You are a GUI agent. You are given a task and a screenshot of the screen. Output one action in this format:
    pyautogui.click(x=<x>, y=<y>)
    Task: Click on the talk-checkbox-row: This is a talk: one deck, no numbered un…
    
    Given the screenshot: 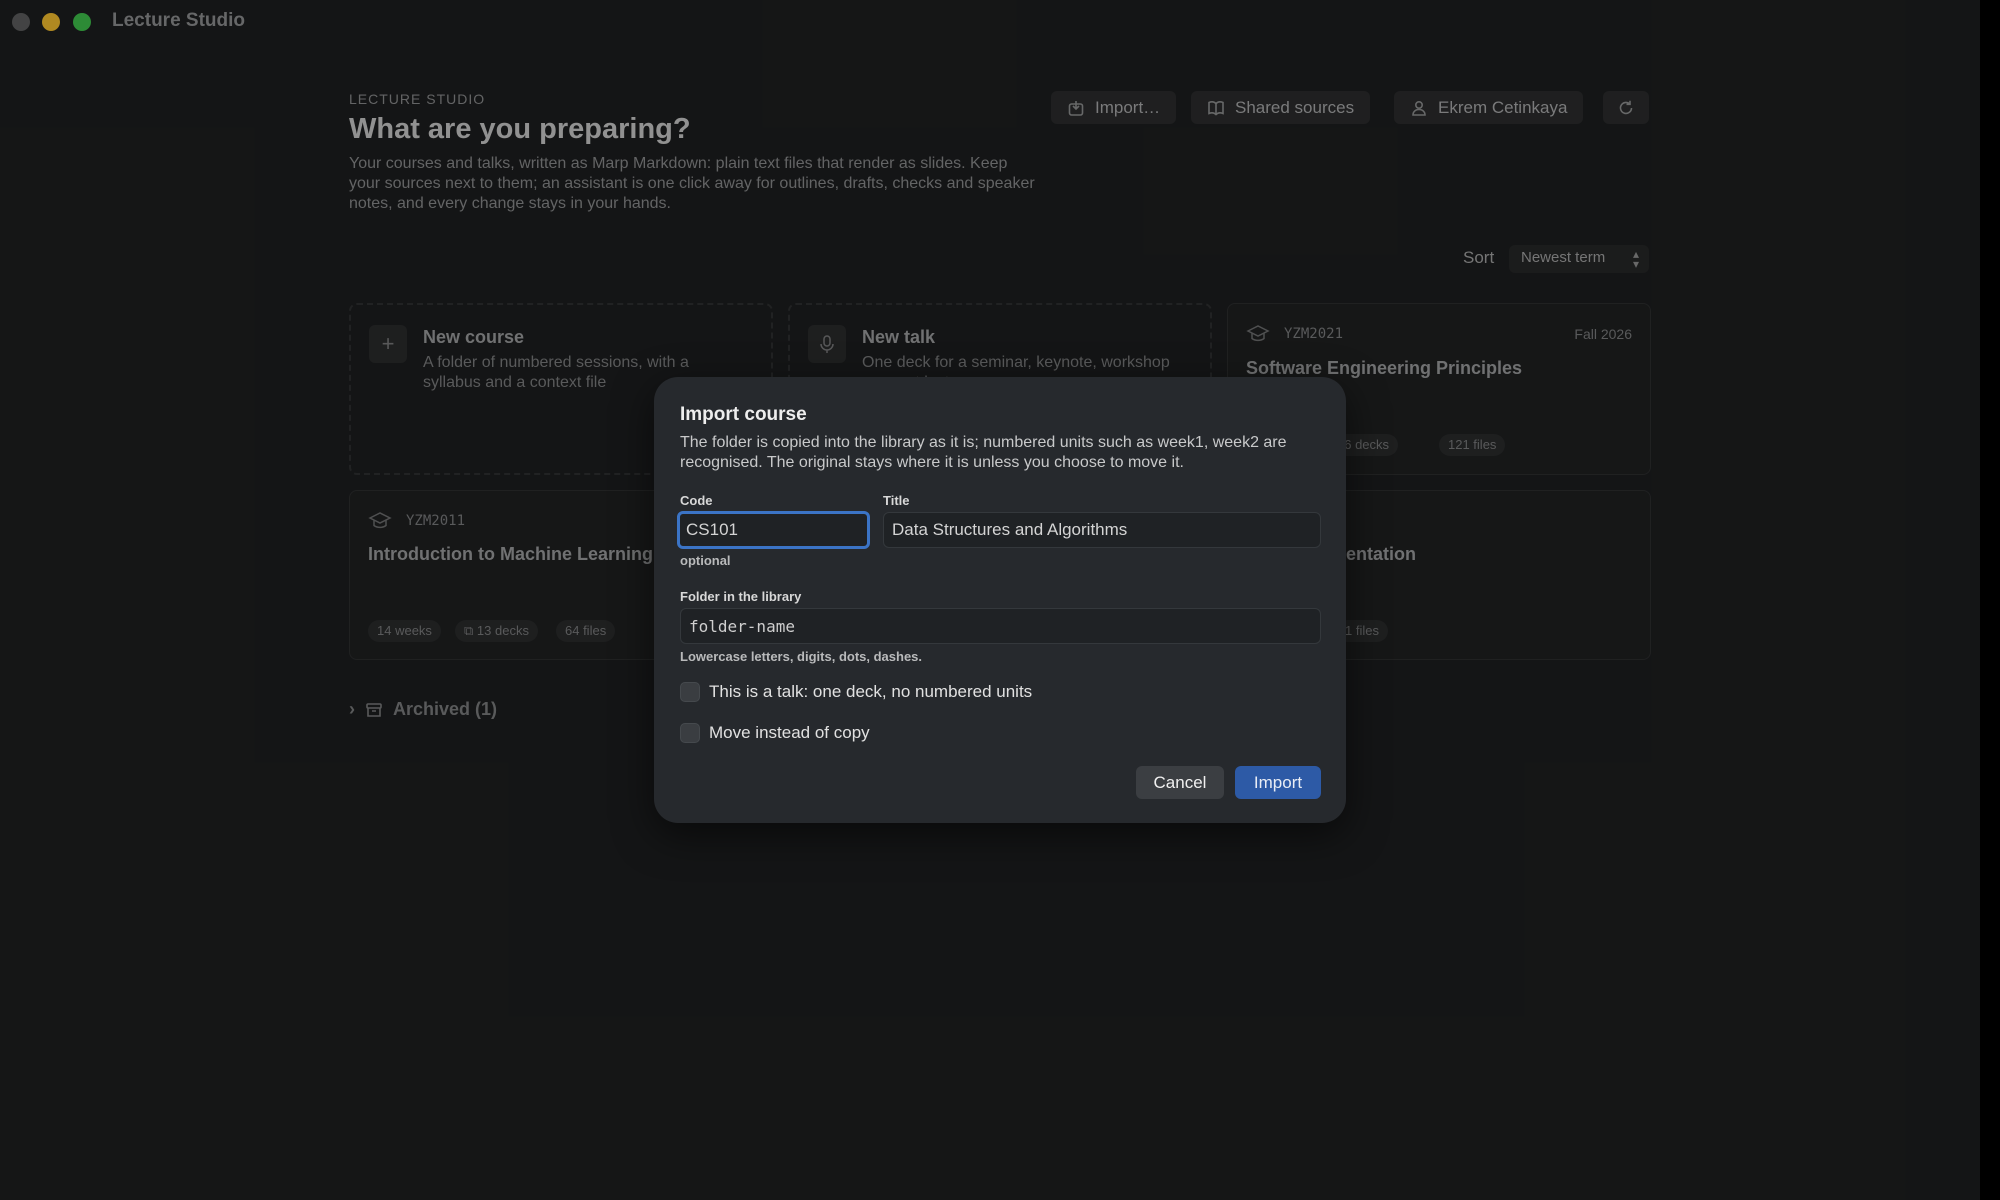 What is the action you would take?
    pyautogui.click(x=856, y=692)
    